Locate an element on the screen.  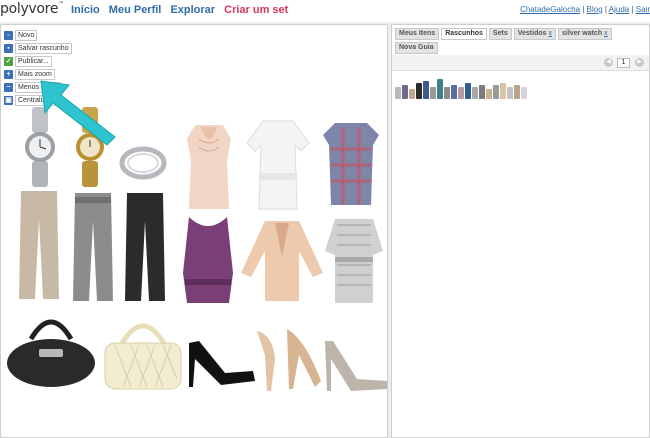
pointing-arrow-icon is located at coordinates (78, 113).